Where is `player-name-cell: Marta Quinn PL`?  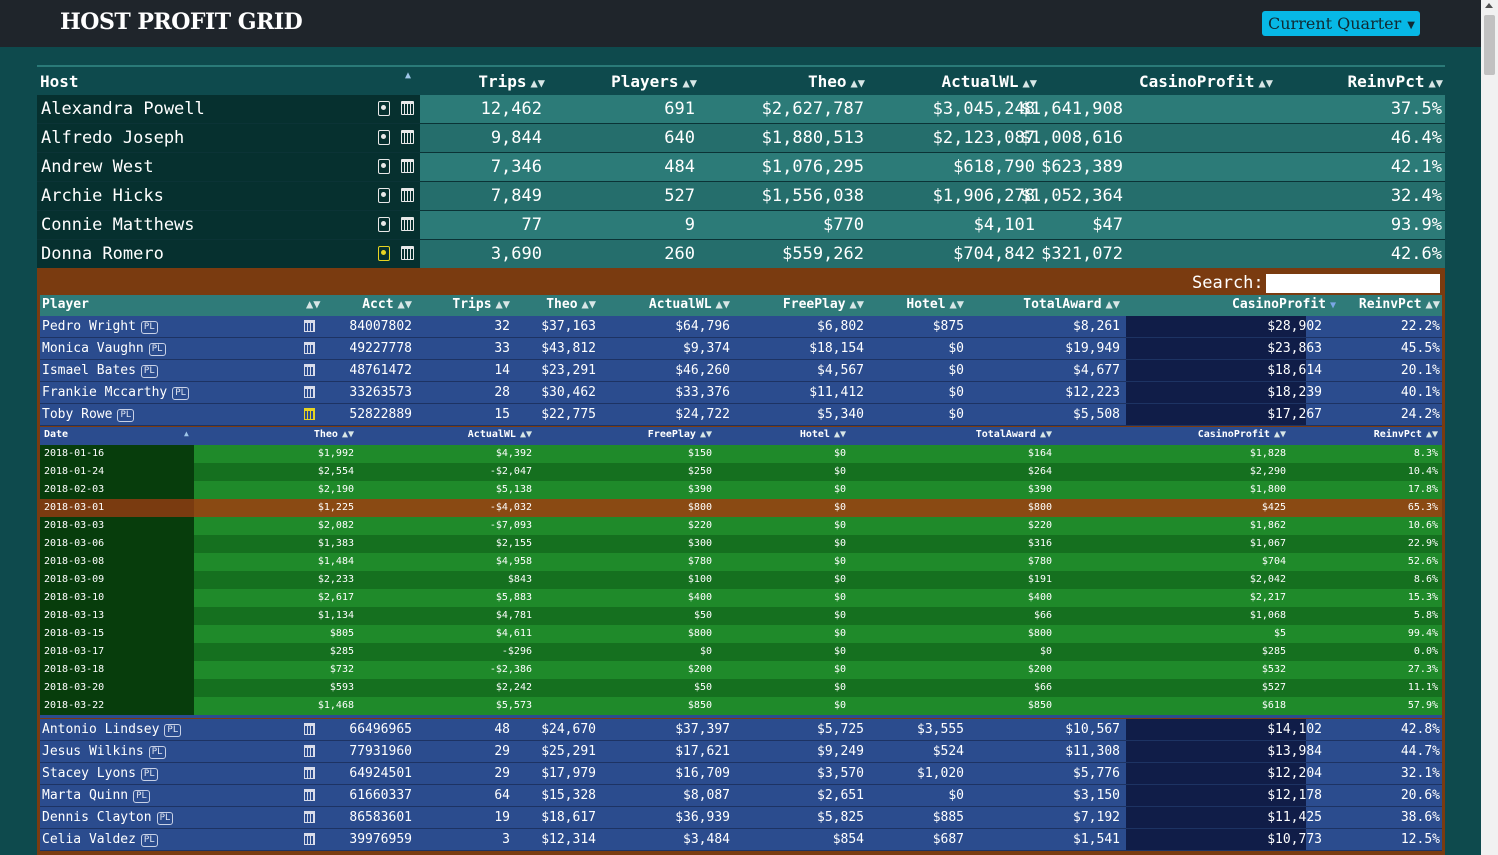
player-name-cell: Marta Quinn PL is located at coordinates (96, 795).